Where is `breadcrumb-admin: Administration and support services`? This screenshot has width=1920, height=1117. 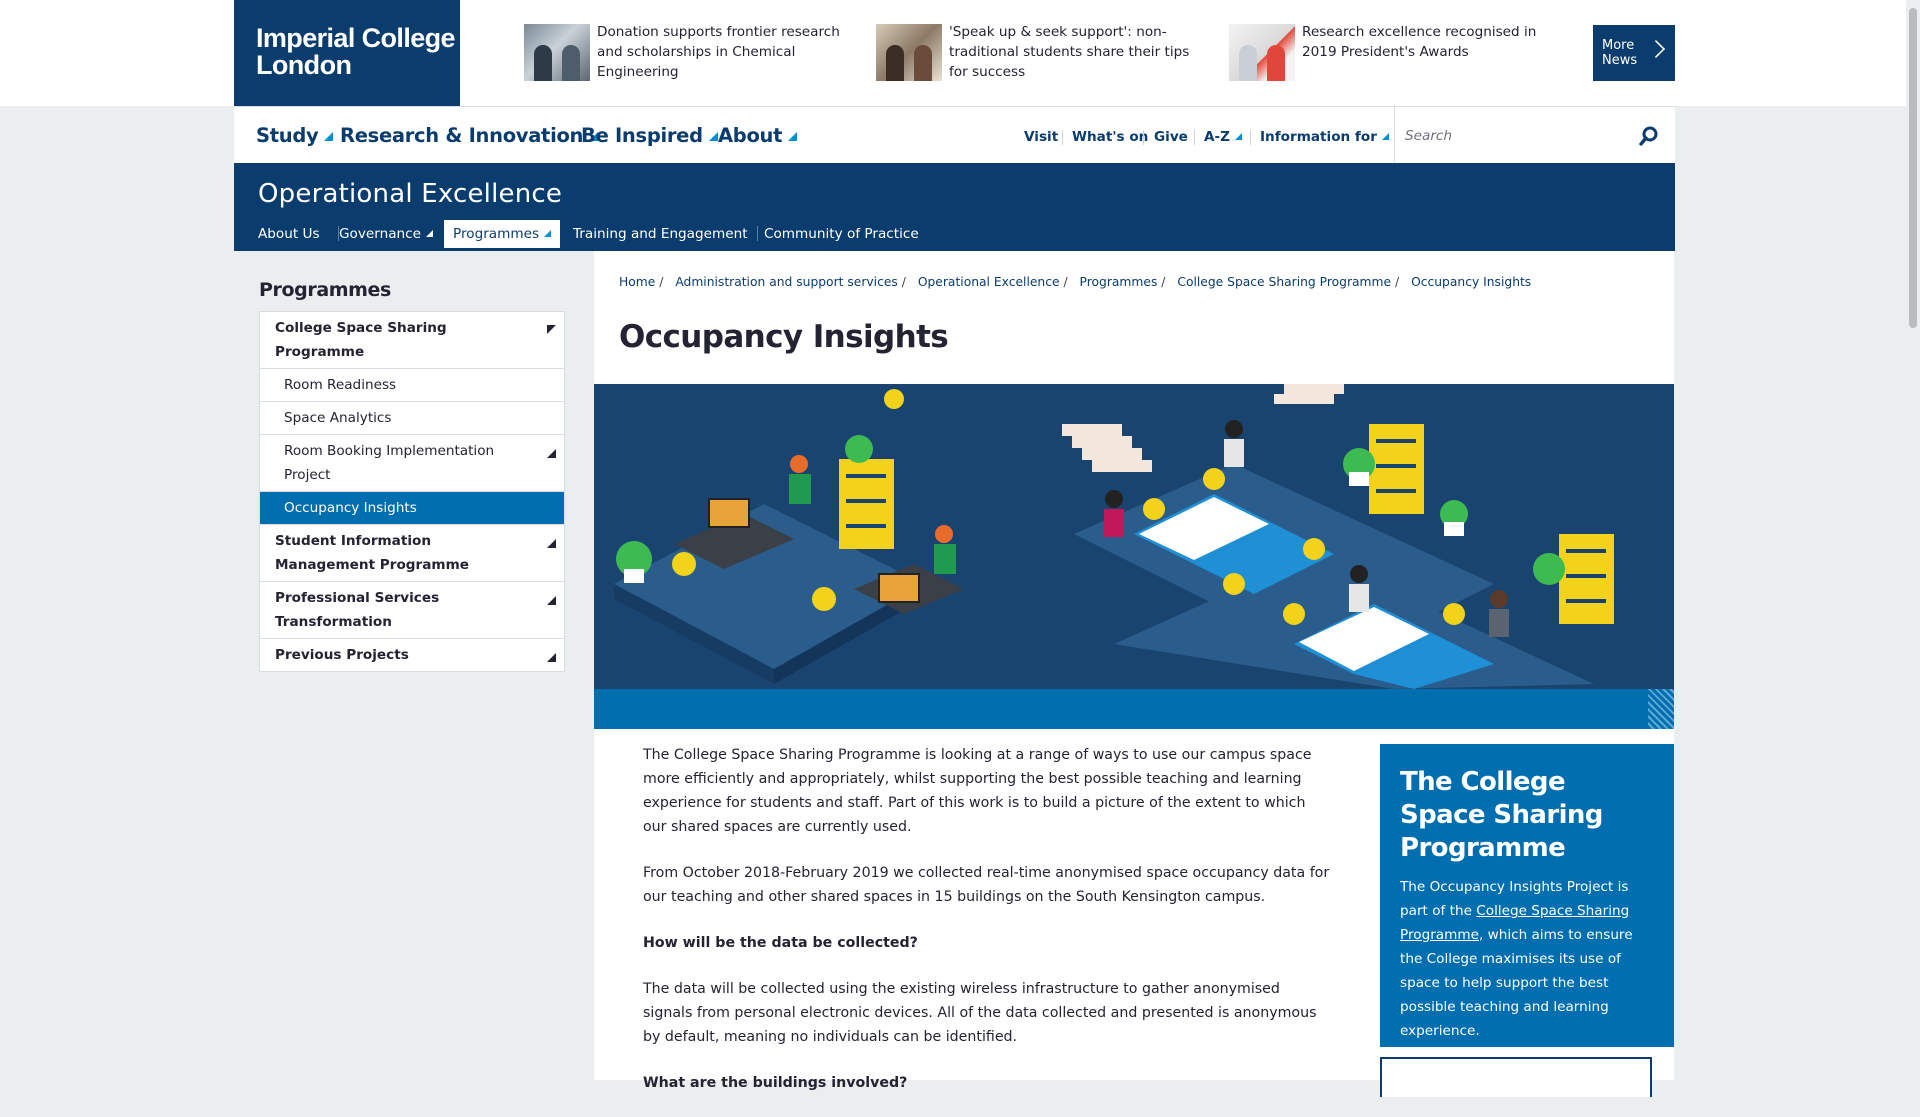
breadcrumb-admin: Administration and support services is located at coordinates (786, 282).